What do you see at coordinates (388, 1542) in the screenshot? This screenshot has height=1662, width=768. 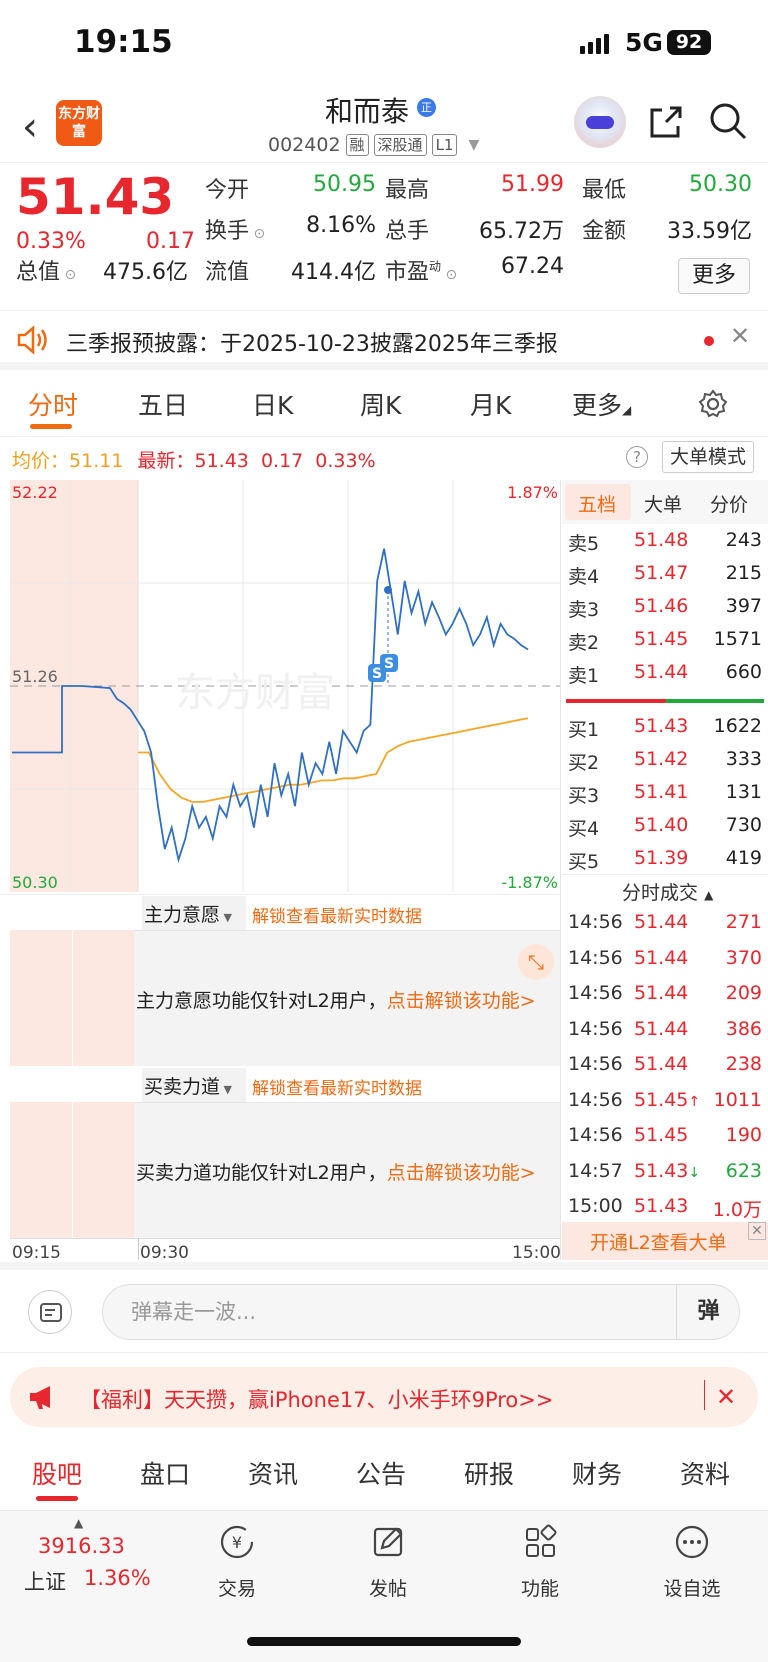 I see `edit-post-icon` at bounding box center [388, 1542].